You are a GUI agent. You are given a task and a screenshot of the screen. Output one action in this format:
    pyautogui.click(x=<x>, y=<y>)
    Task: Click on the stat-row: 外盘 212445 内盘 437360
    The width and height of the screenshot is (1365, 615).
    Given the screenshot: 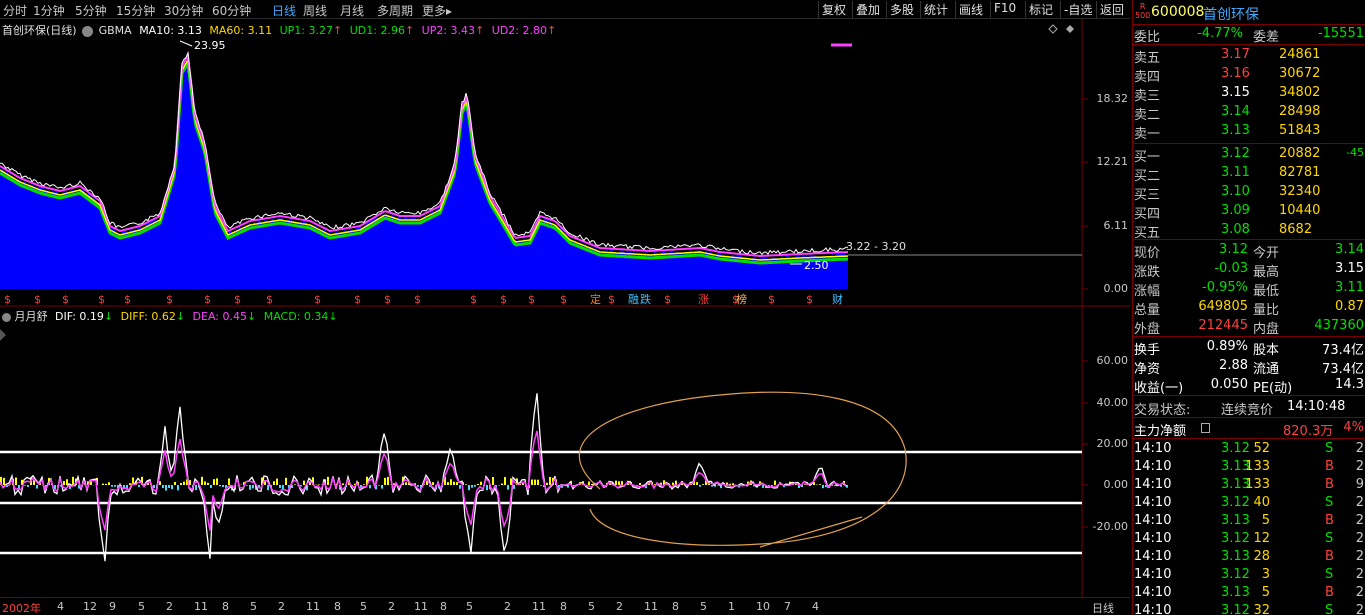 What is the action you would take?
    pyautogui.click(x=1249, y=327)
    